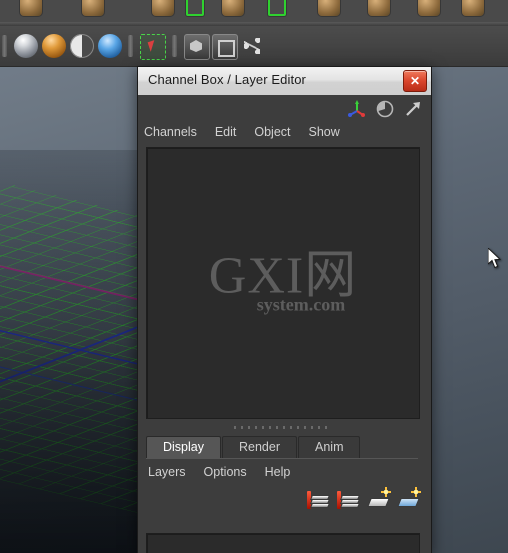  I want to click on splitter-grip-icon, so click(282, 427).